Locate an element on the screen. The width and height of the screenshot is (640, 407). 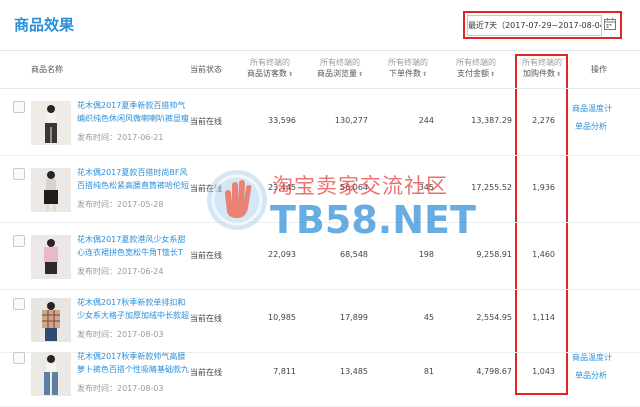
col-cart-label: 加购件数 is located at coordinates (538, 73).